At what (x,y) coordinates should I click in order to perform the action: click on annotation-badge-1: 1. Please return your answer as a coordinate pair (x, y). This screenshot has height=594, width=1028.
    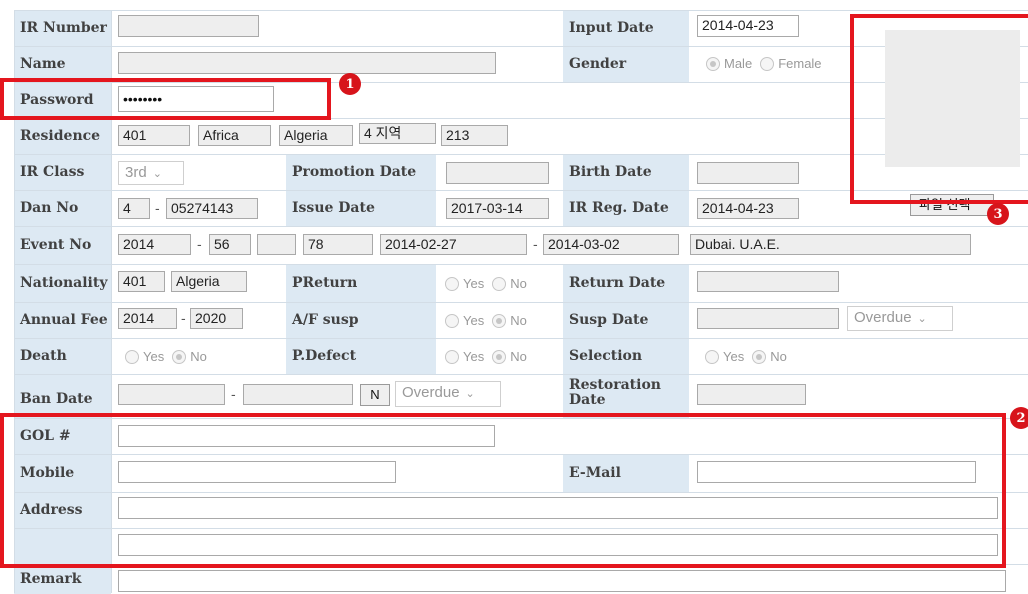
    Looking at the image, I should click on (350, 84).